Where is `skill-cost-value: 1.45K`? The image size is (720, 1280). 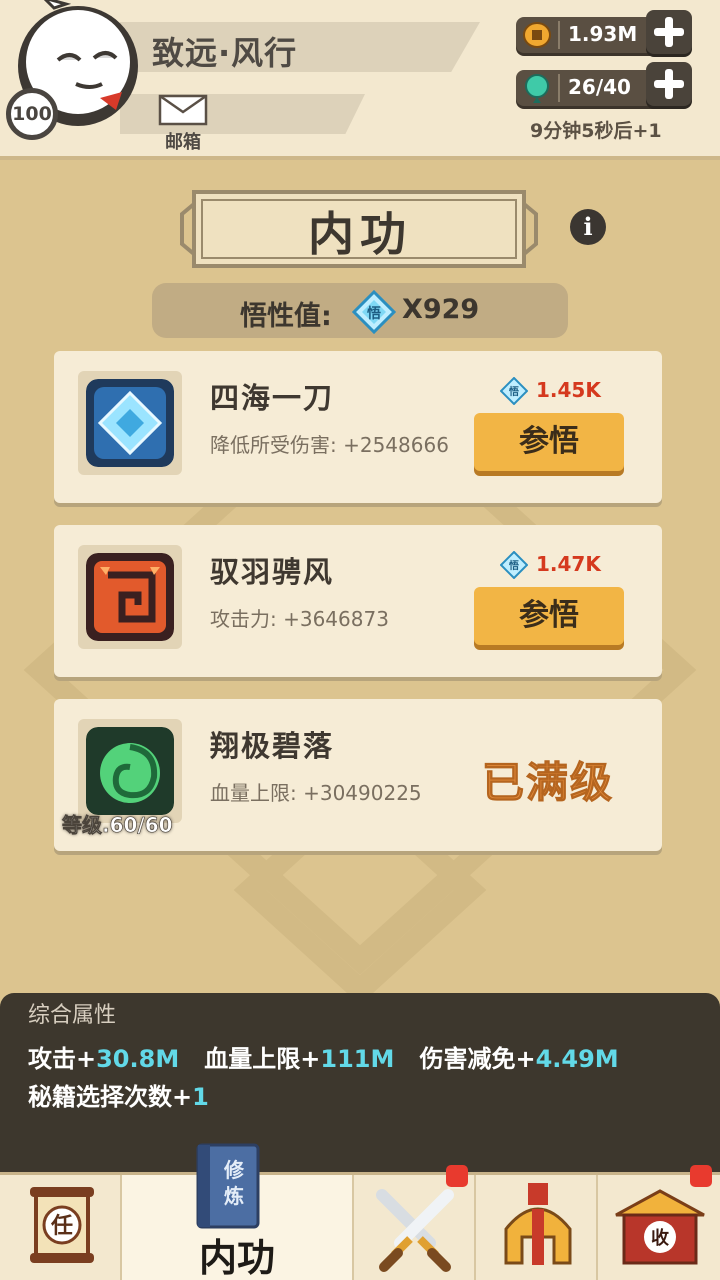 skill-cost-value: 1.45K is located at coordinates (568, 390).